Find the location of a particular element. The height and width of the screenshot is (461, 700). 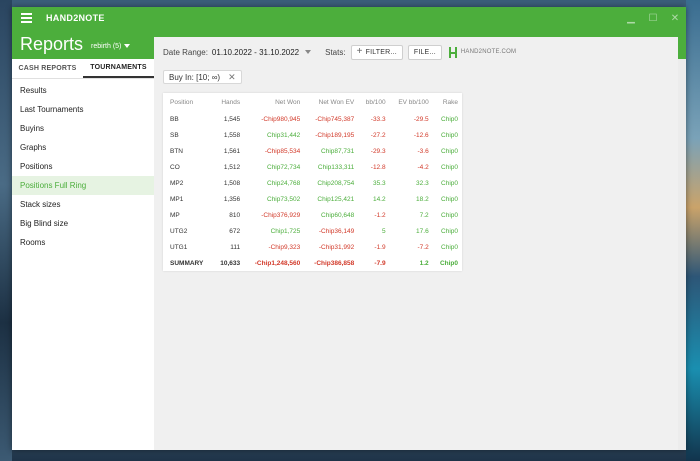

sidebar-item-last-tournaments: Last Tournaments is located at coordinates (83, 109).